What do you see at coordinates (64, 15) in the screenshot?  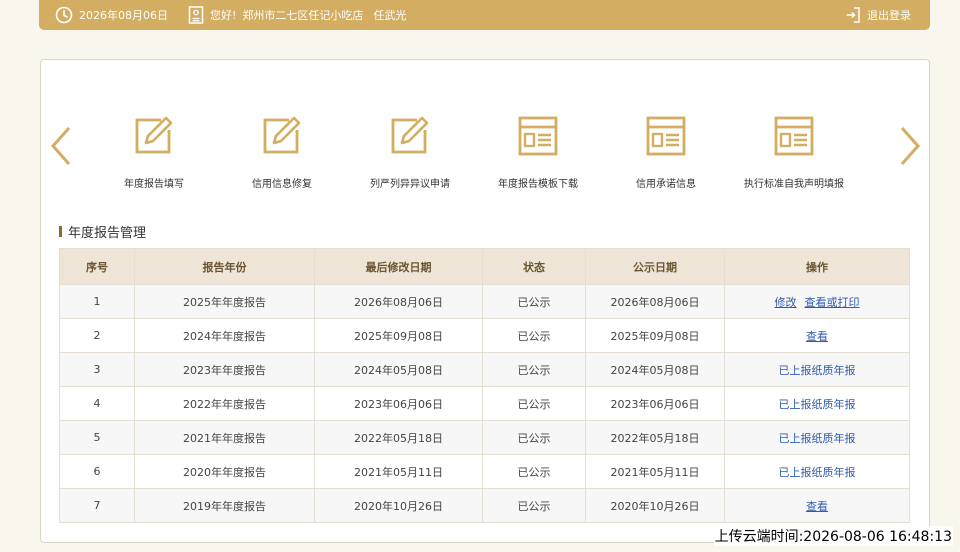 I see `clock-icon` at bounding box center [64, 15].